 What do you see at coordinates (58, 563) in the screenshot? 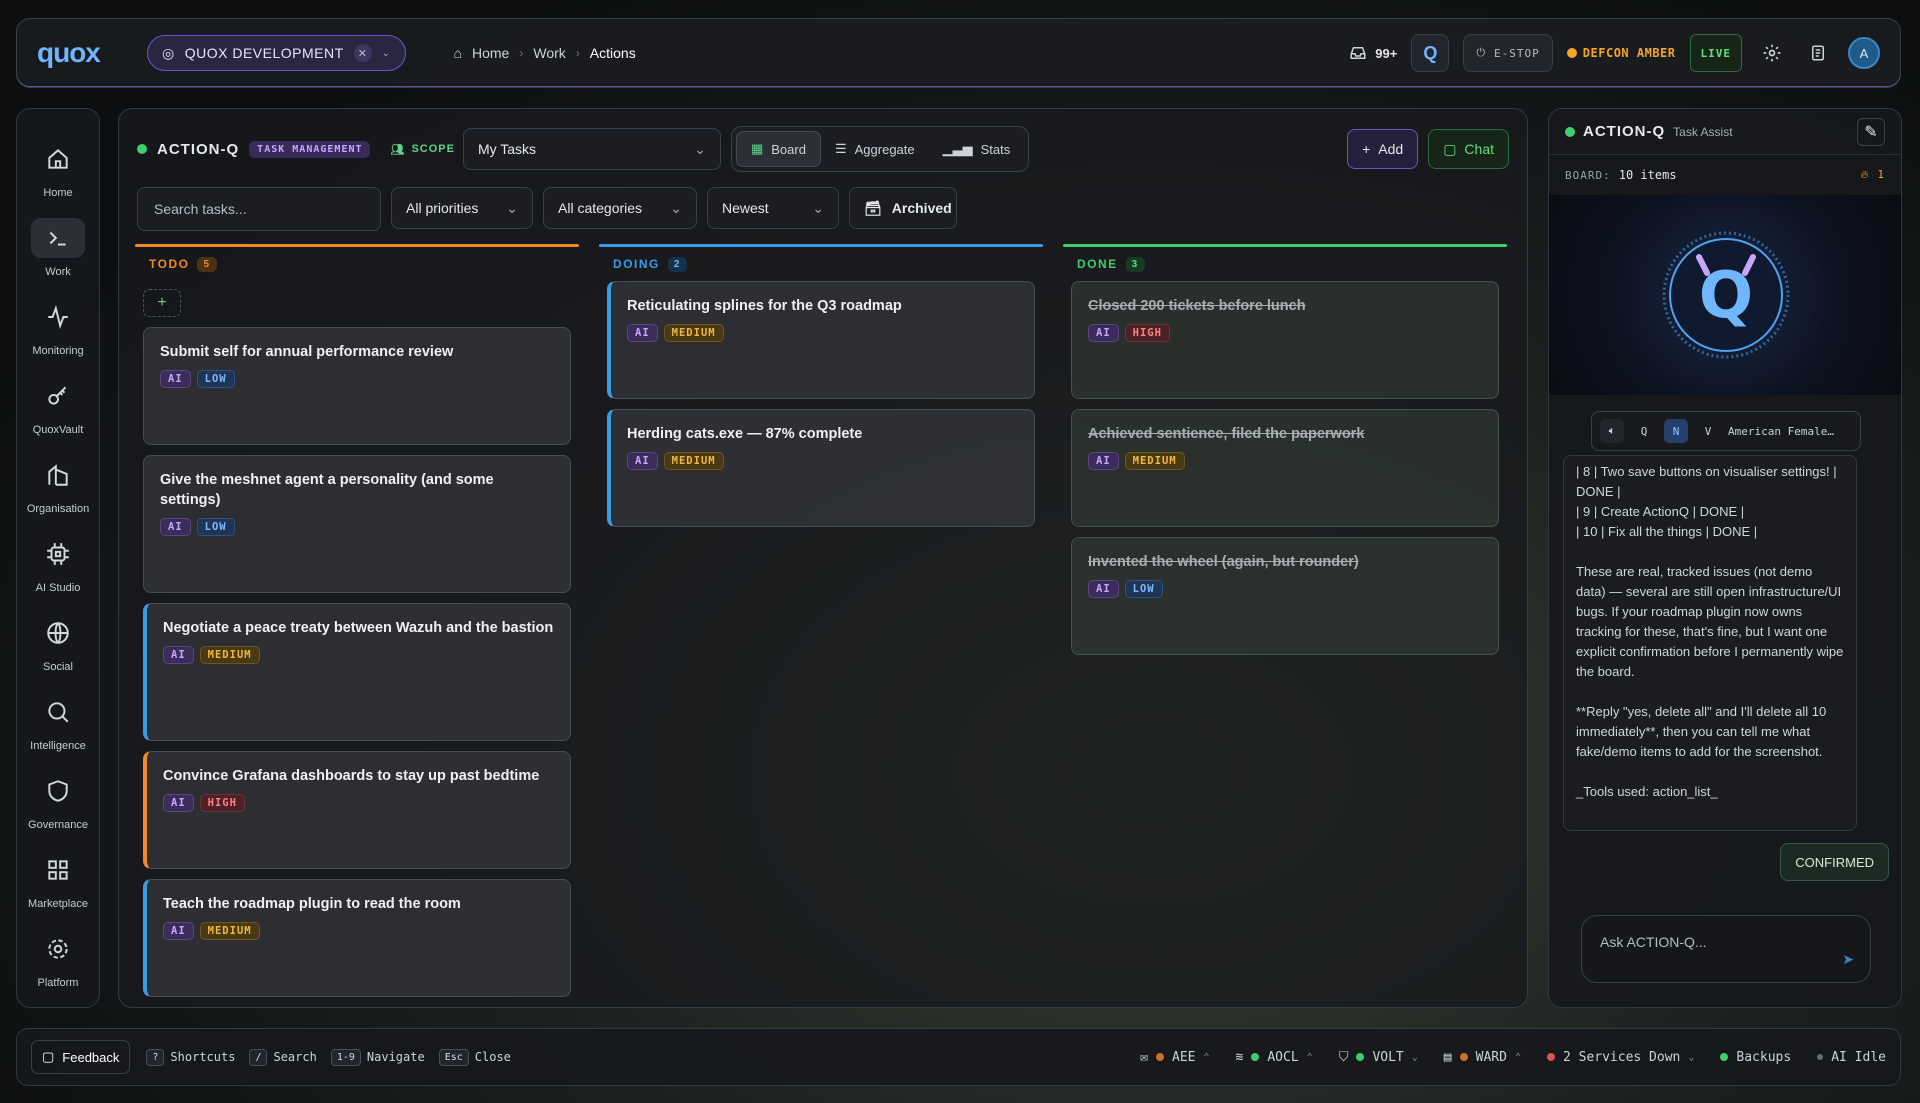
I see `nav-item-ai-studio: AI Studio` at bounding box center [58, 563].